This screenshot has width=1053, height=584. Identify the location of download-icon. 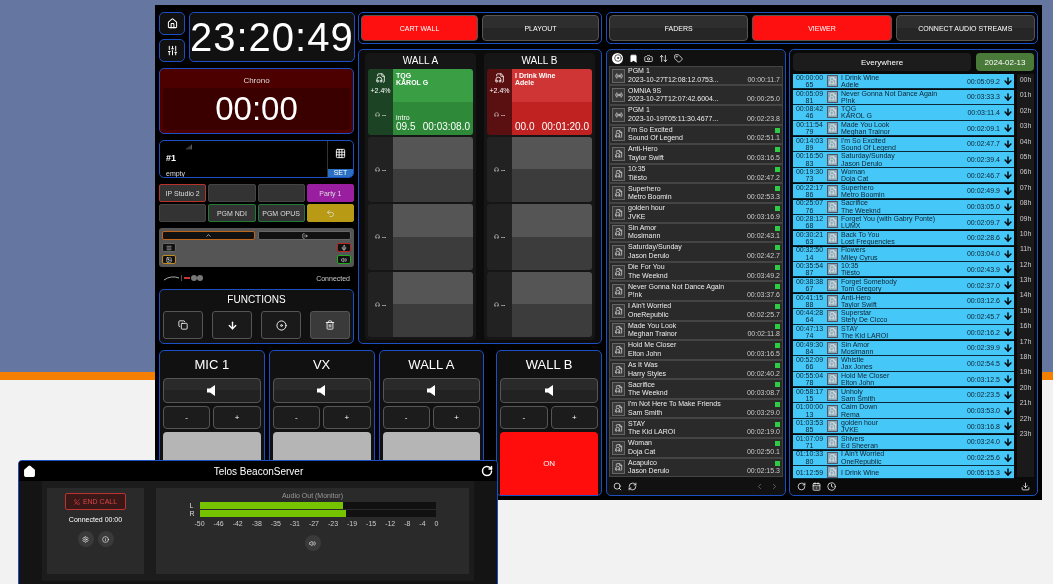
(1025, 486).